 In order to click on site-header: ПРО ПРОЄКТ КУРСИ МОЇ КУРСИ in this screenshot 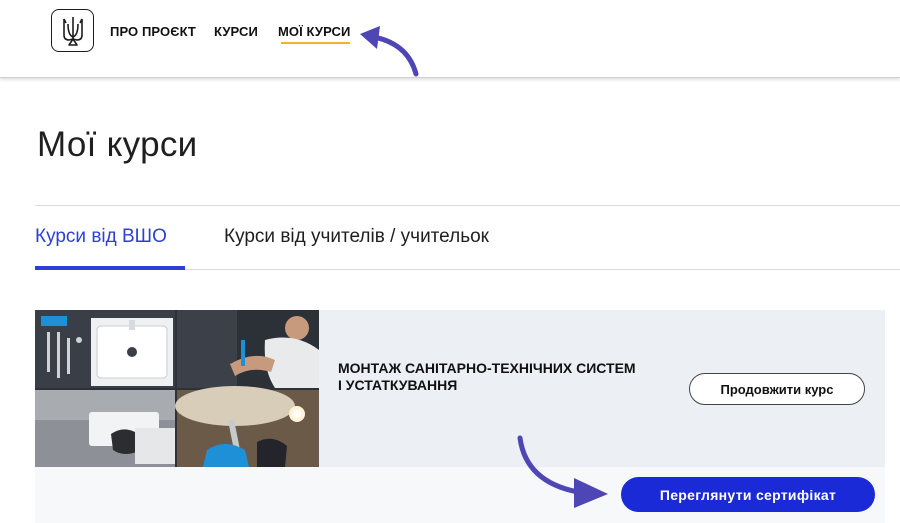, I will do `click(450, 39)`.